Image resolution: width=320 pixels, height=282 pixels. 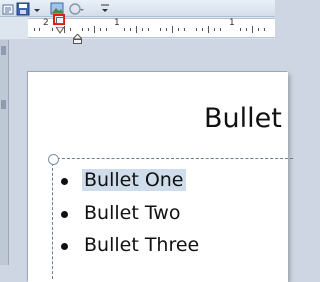 I want to click on quick-access-toolbar, so click(x=137, y=8).